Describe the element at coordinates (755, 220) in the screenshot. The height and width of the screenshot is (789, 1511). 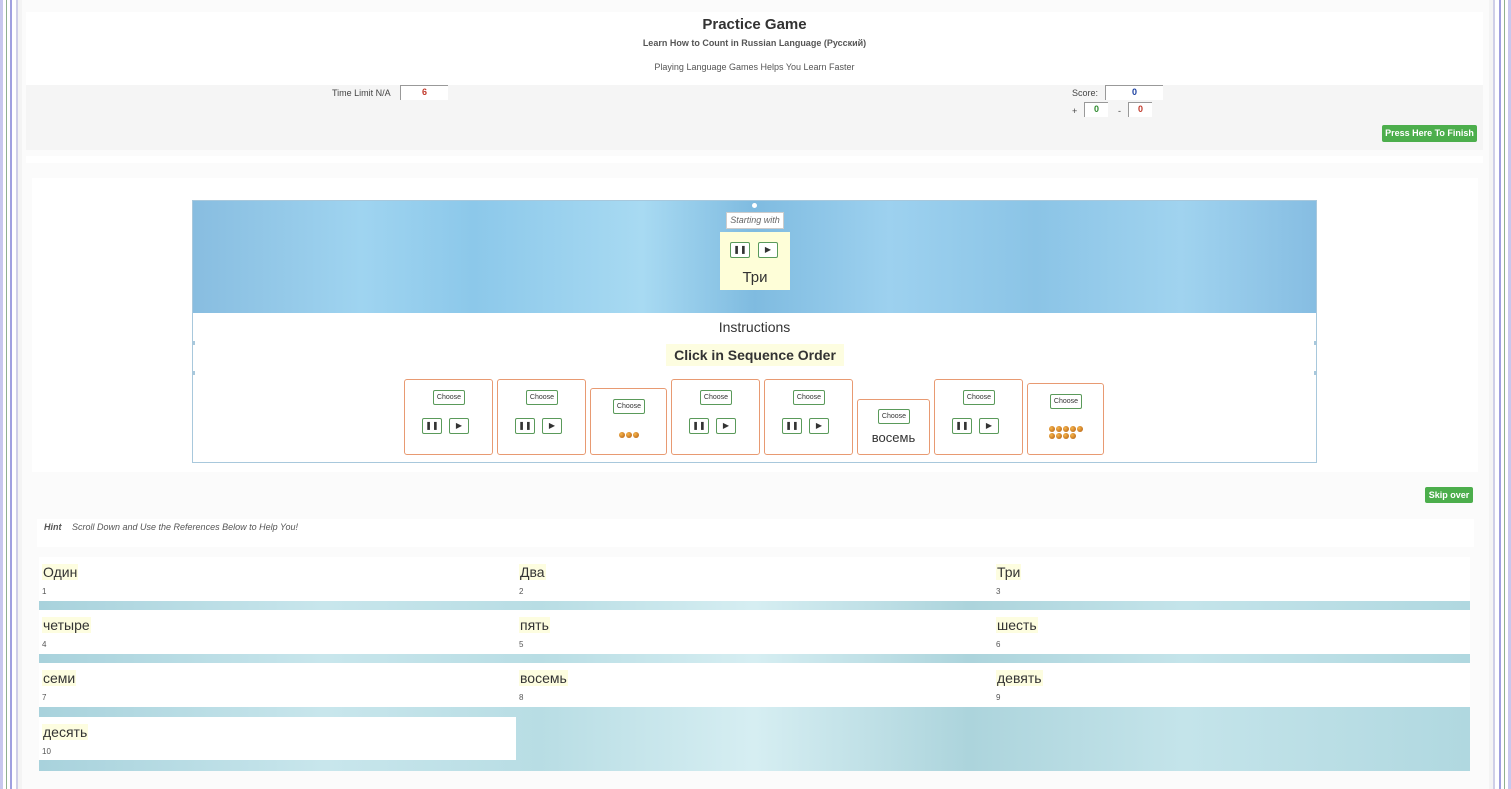
I see `starting-with-label: Starting with` at that location.